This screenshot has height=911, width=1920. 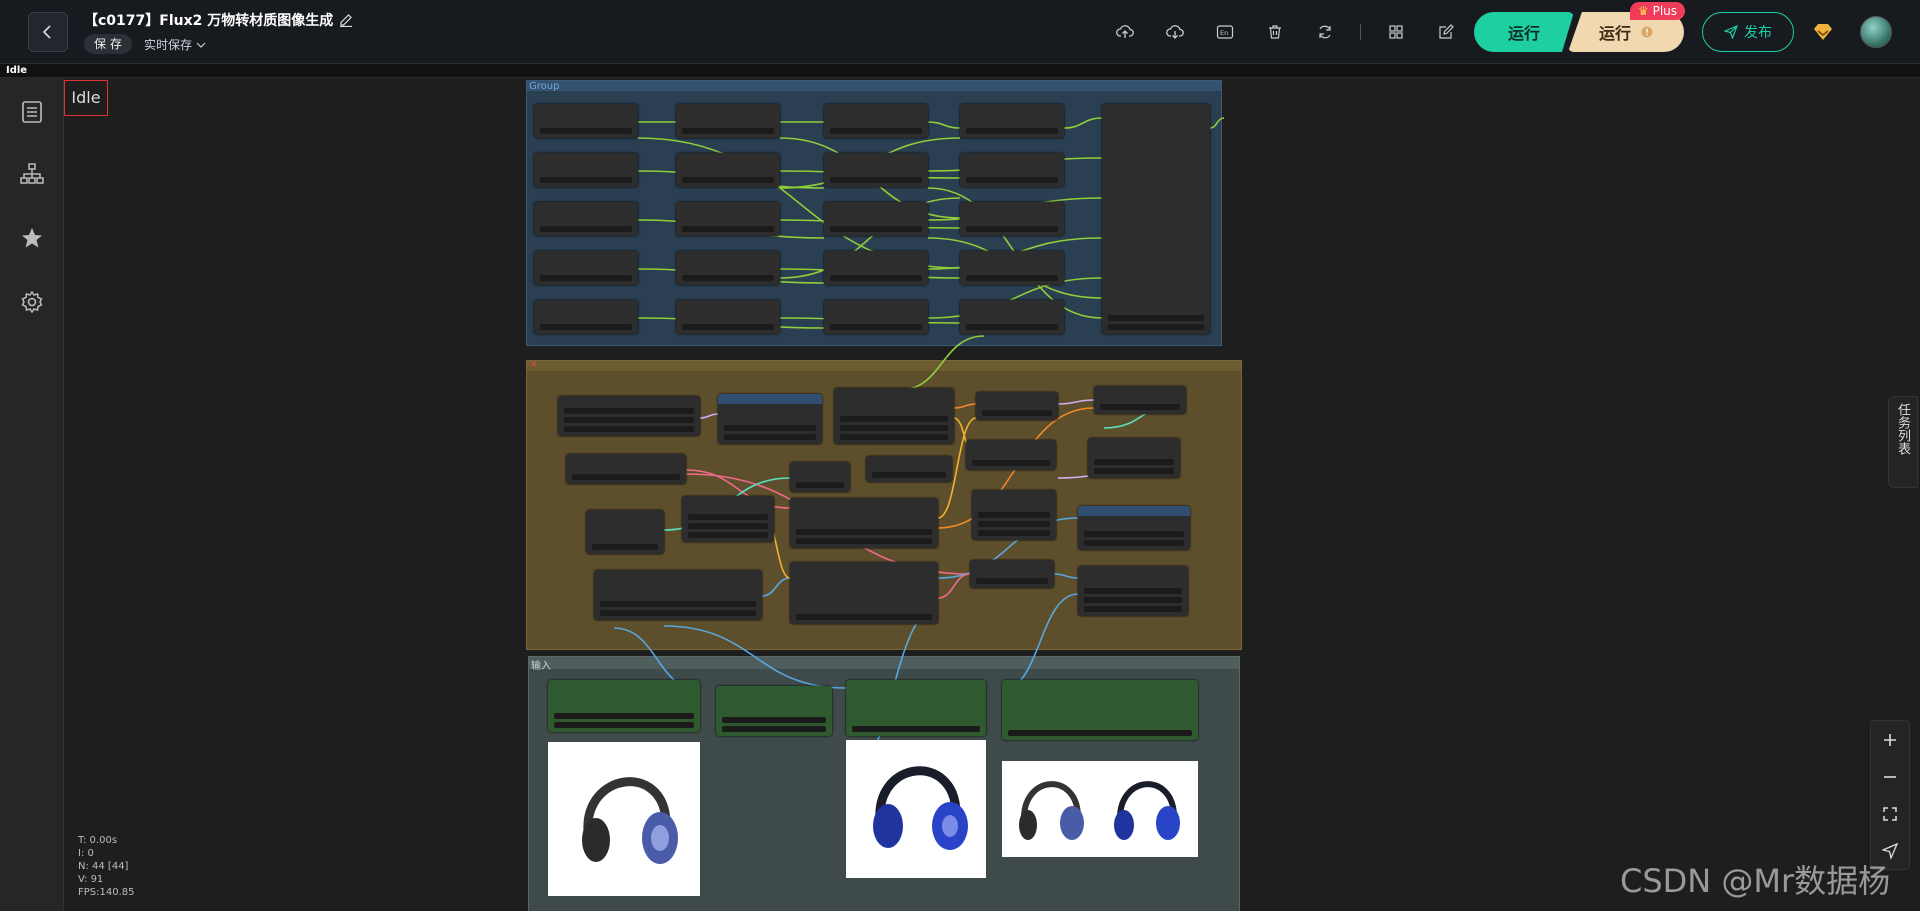 What do you see at coordinates (32, 302) in the screenshot?
I see `gear-icon` at bounding box center [32, 302].